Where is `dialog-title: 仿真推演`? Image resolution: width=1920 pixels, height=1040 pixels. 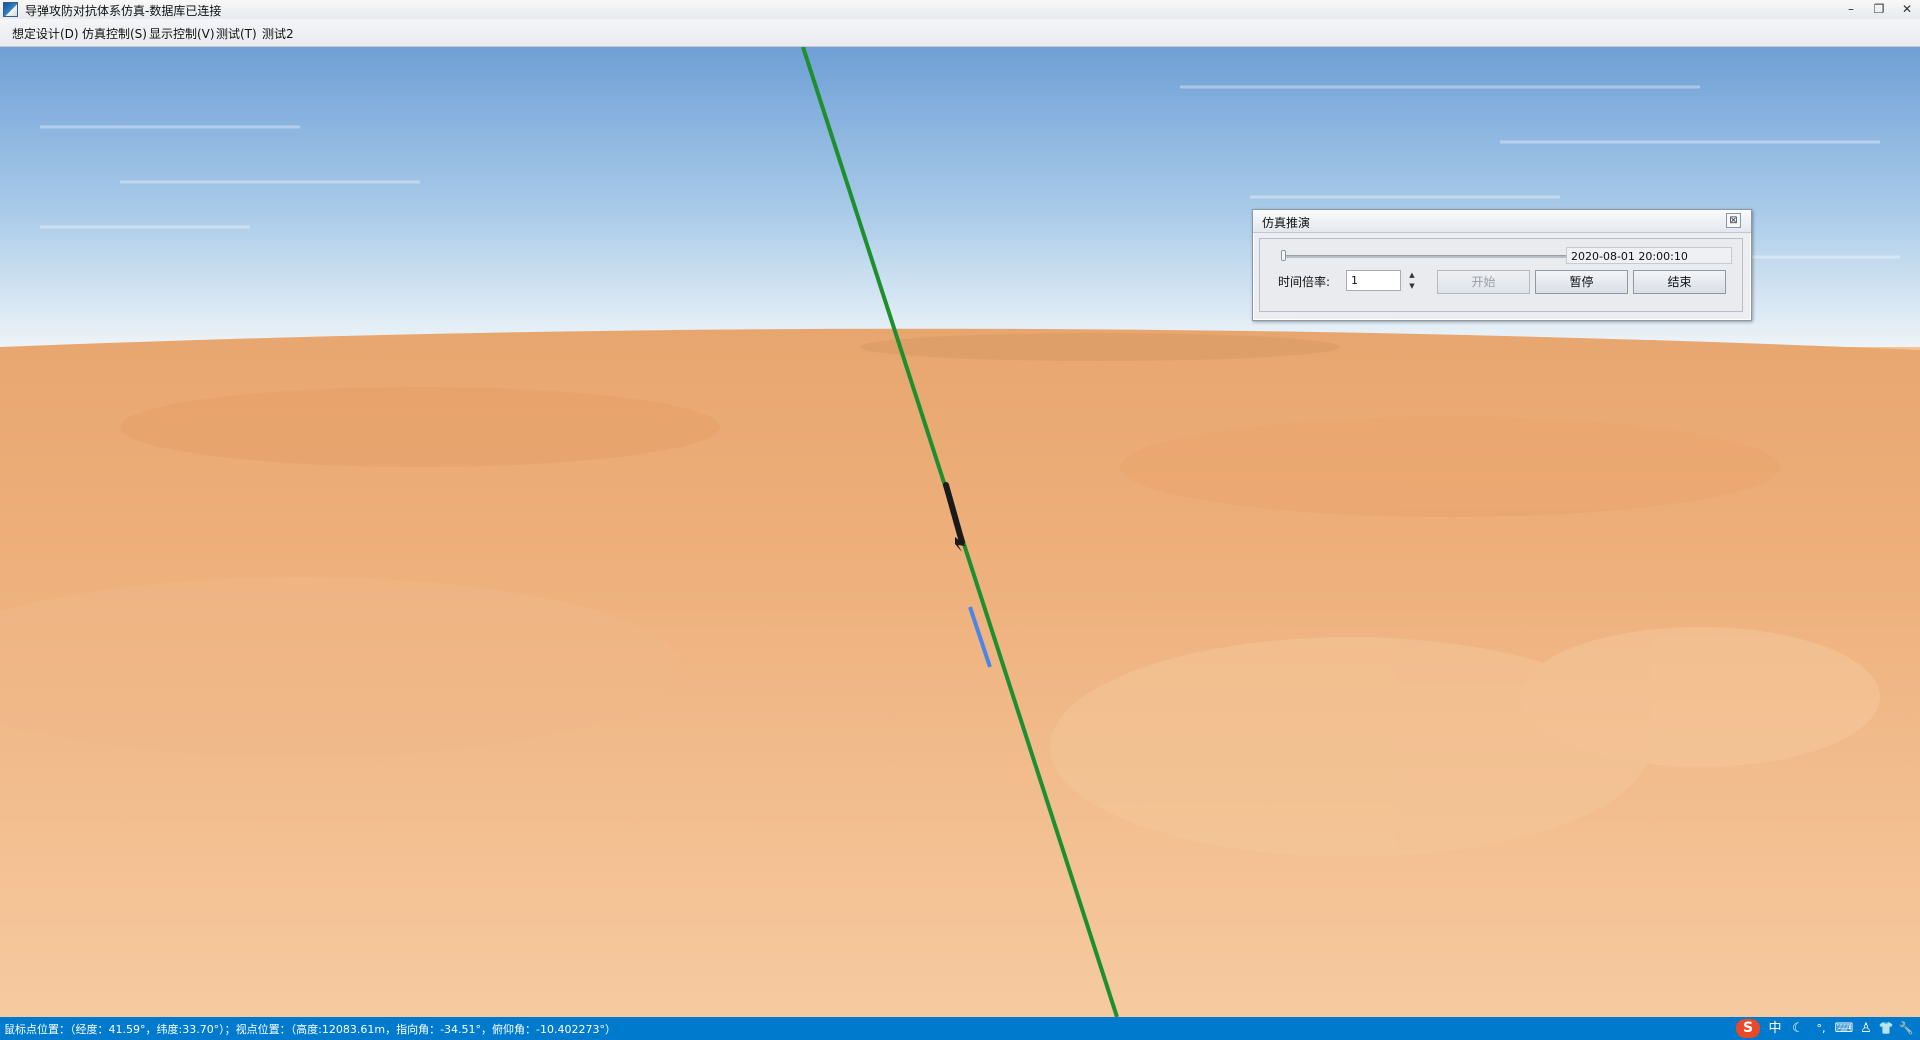 dialog-title: 仿真推演 is located at coordinates (1286, 223).